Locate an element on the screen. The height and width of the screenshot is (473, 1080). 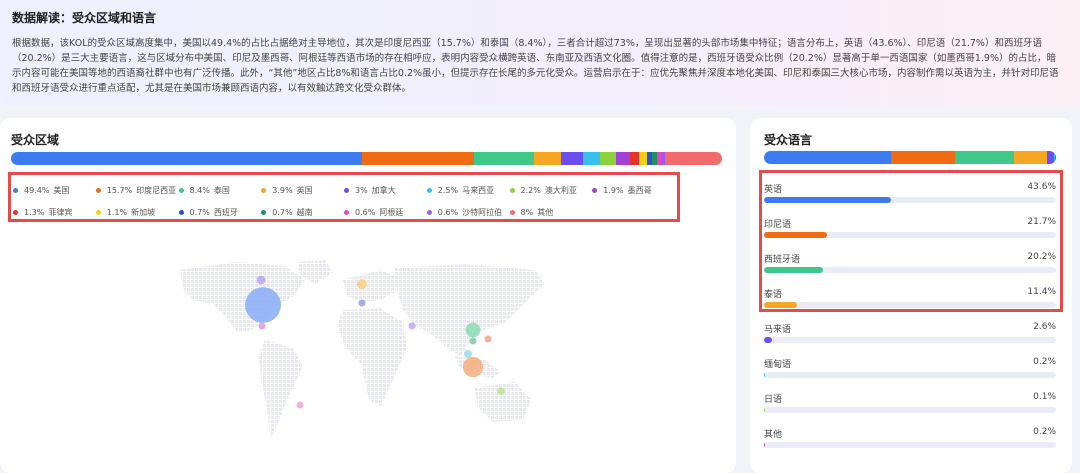
legend-value: 8.4% is located at coordinates (199, 190).